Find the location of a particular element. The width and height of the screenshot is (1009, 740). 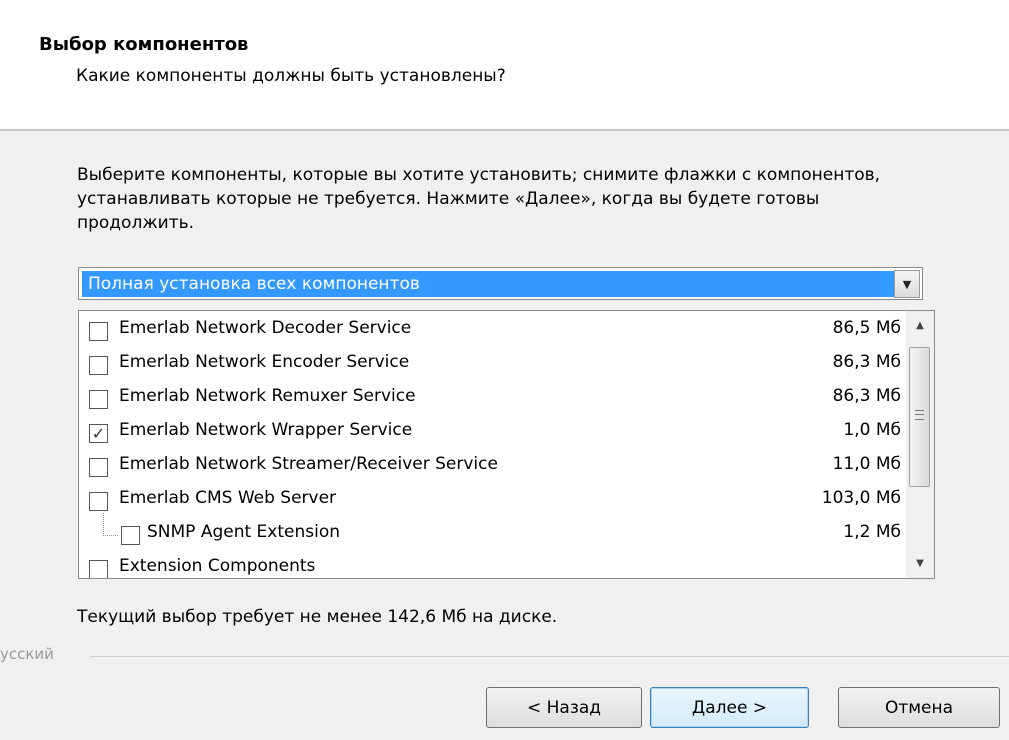

chevron-down-icon: ▼ is located at coordinates (907, 284).